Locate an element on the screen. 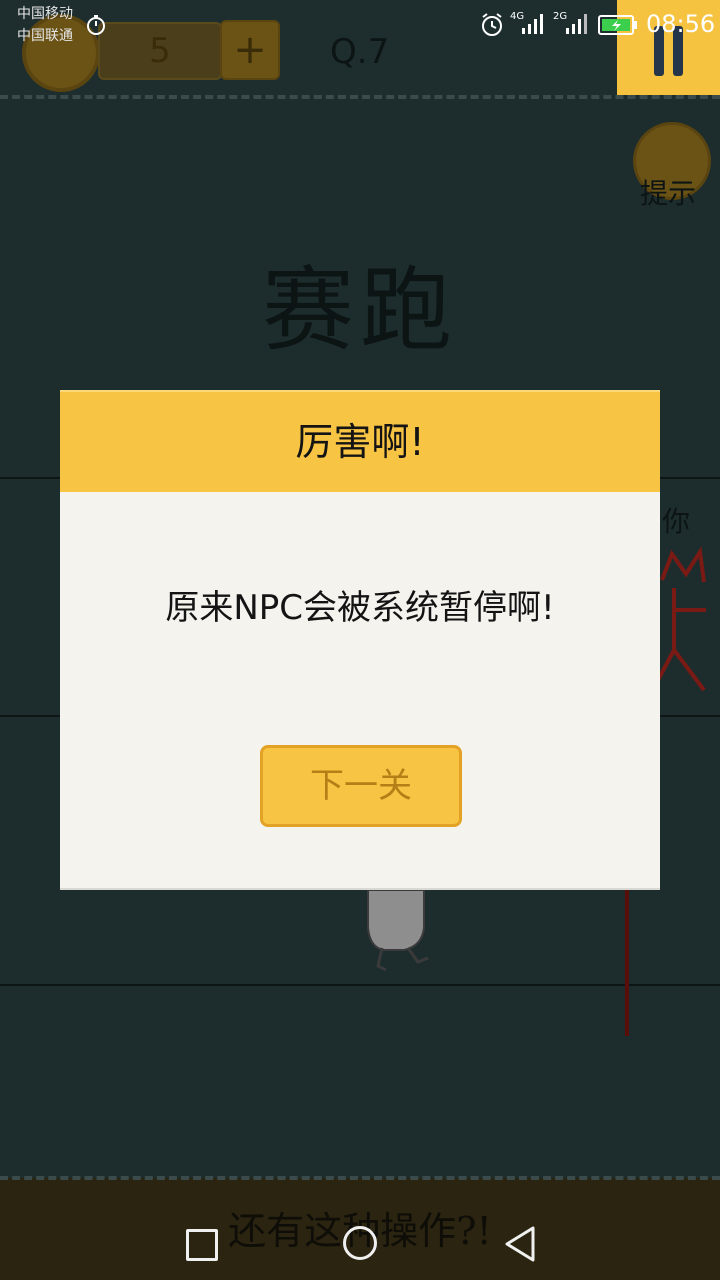 The image size is (720, 1280). back-triangle-icon is located at coordinates (520, 1244).